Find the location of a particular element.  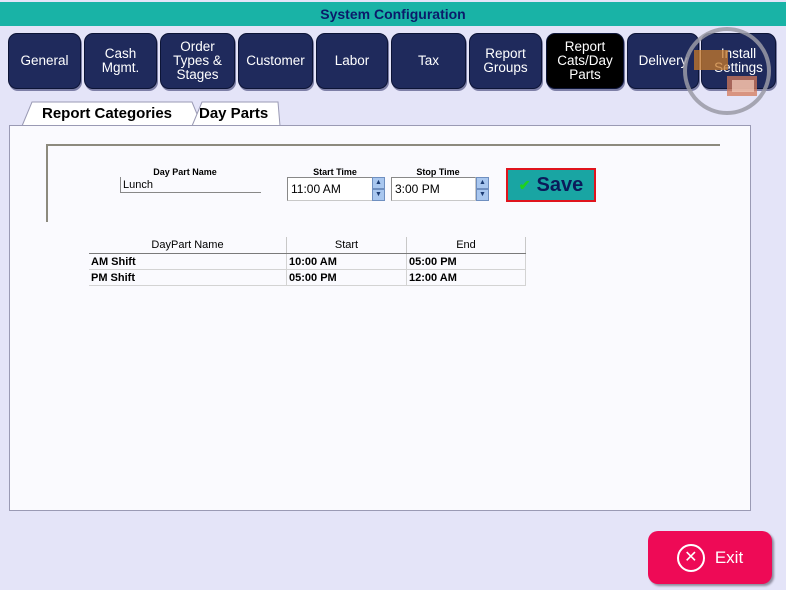

table-row: AM Shift 10:00 AM 05:00 PM is located at coordinates (307, 261).